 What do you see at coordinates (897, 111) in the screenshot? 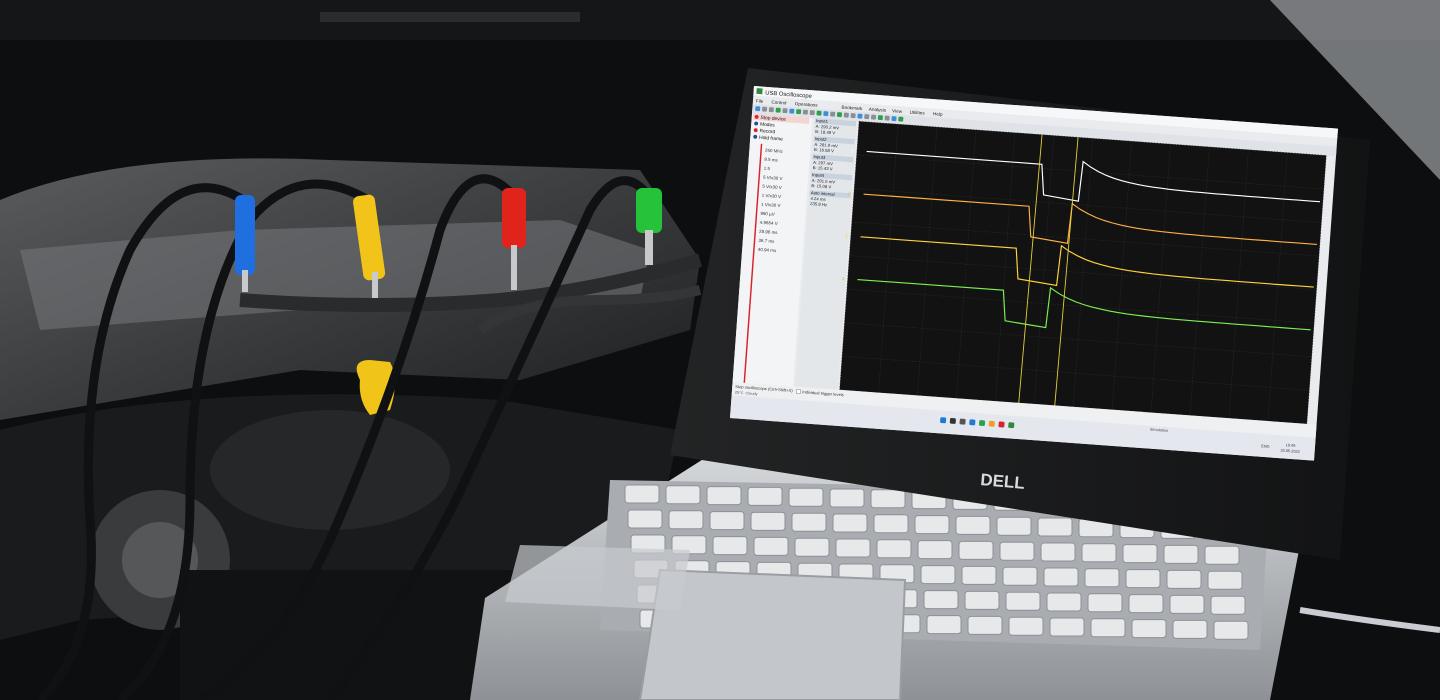
I see `menu-item-view: View` at bounding box center [897, 111].